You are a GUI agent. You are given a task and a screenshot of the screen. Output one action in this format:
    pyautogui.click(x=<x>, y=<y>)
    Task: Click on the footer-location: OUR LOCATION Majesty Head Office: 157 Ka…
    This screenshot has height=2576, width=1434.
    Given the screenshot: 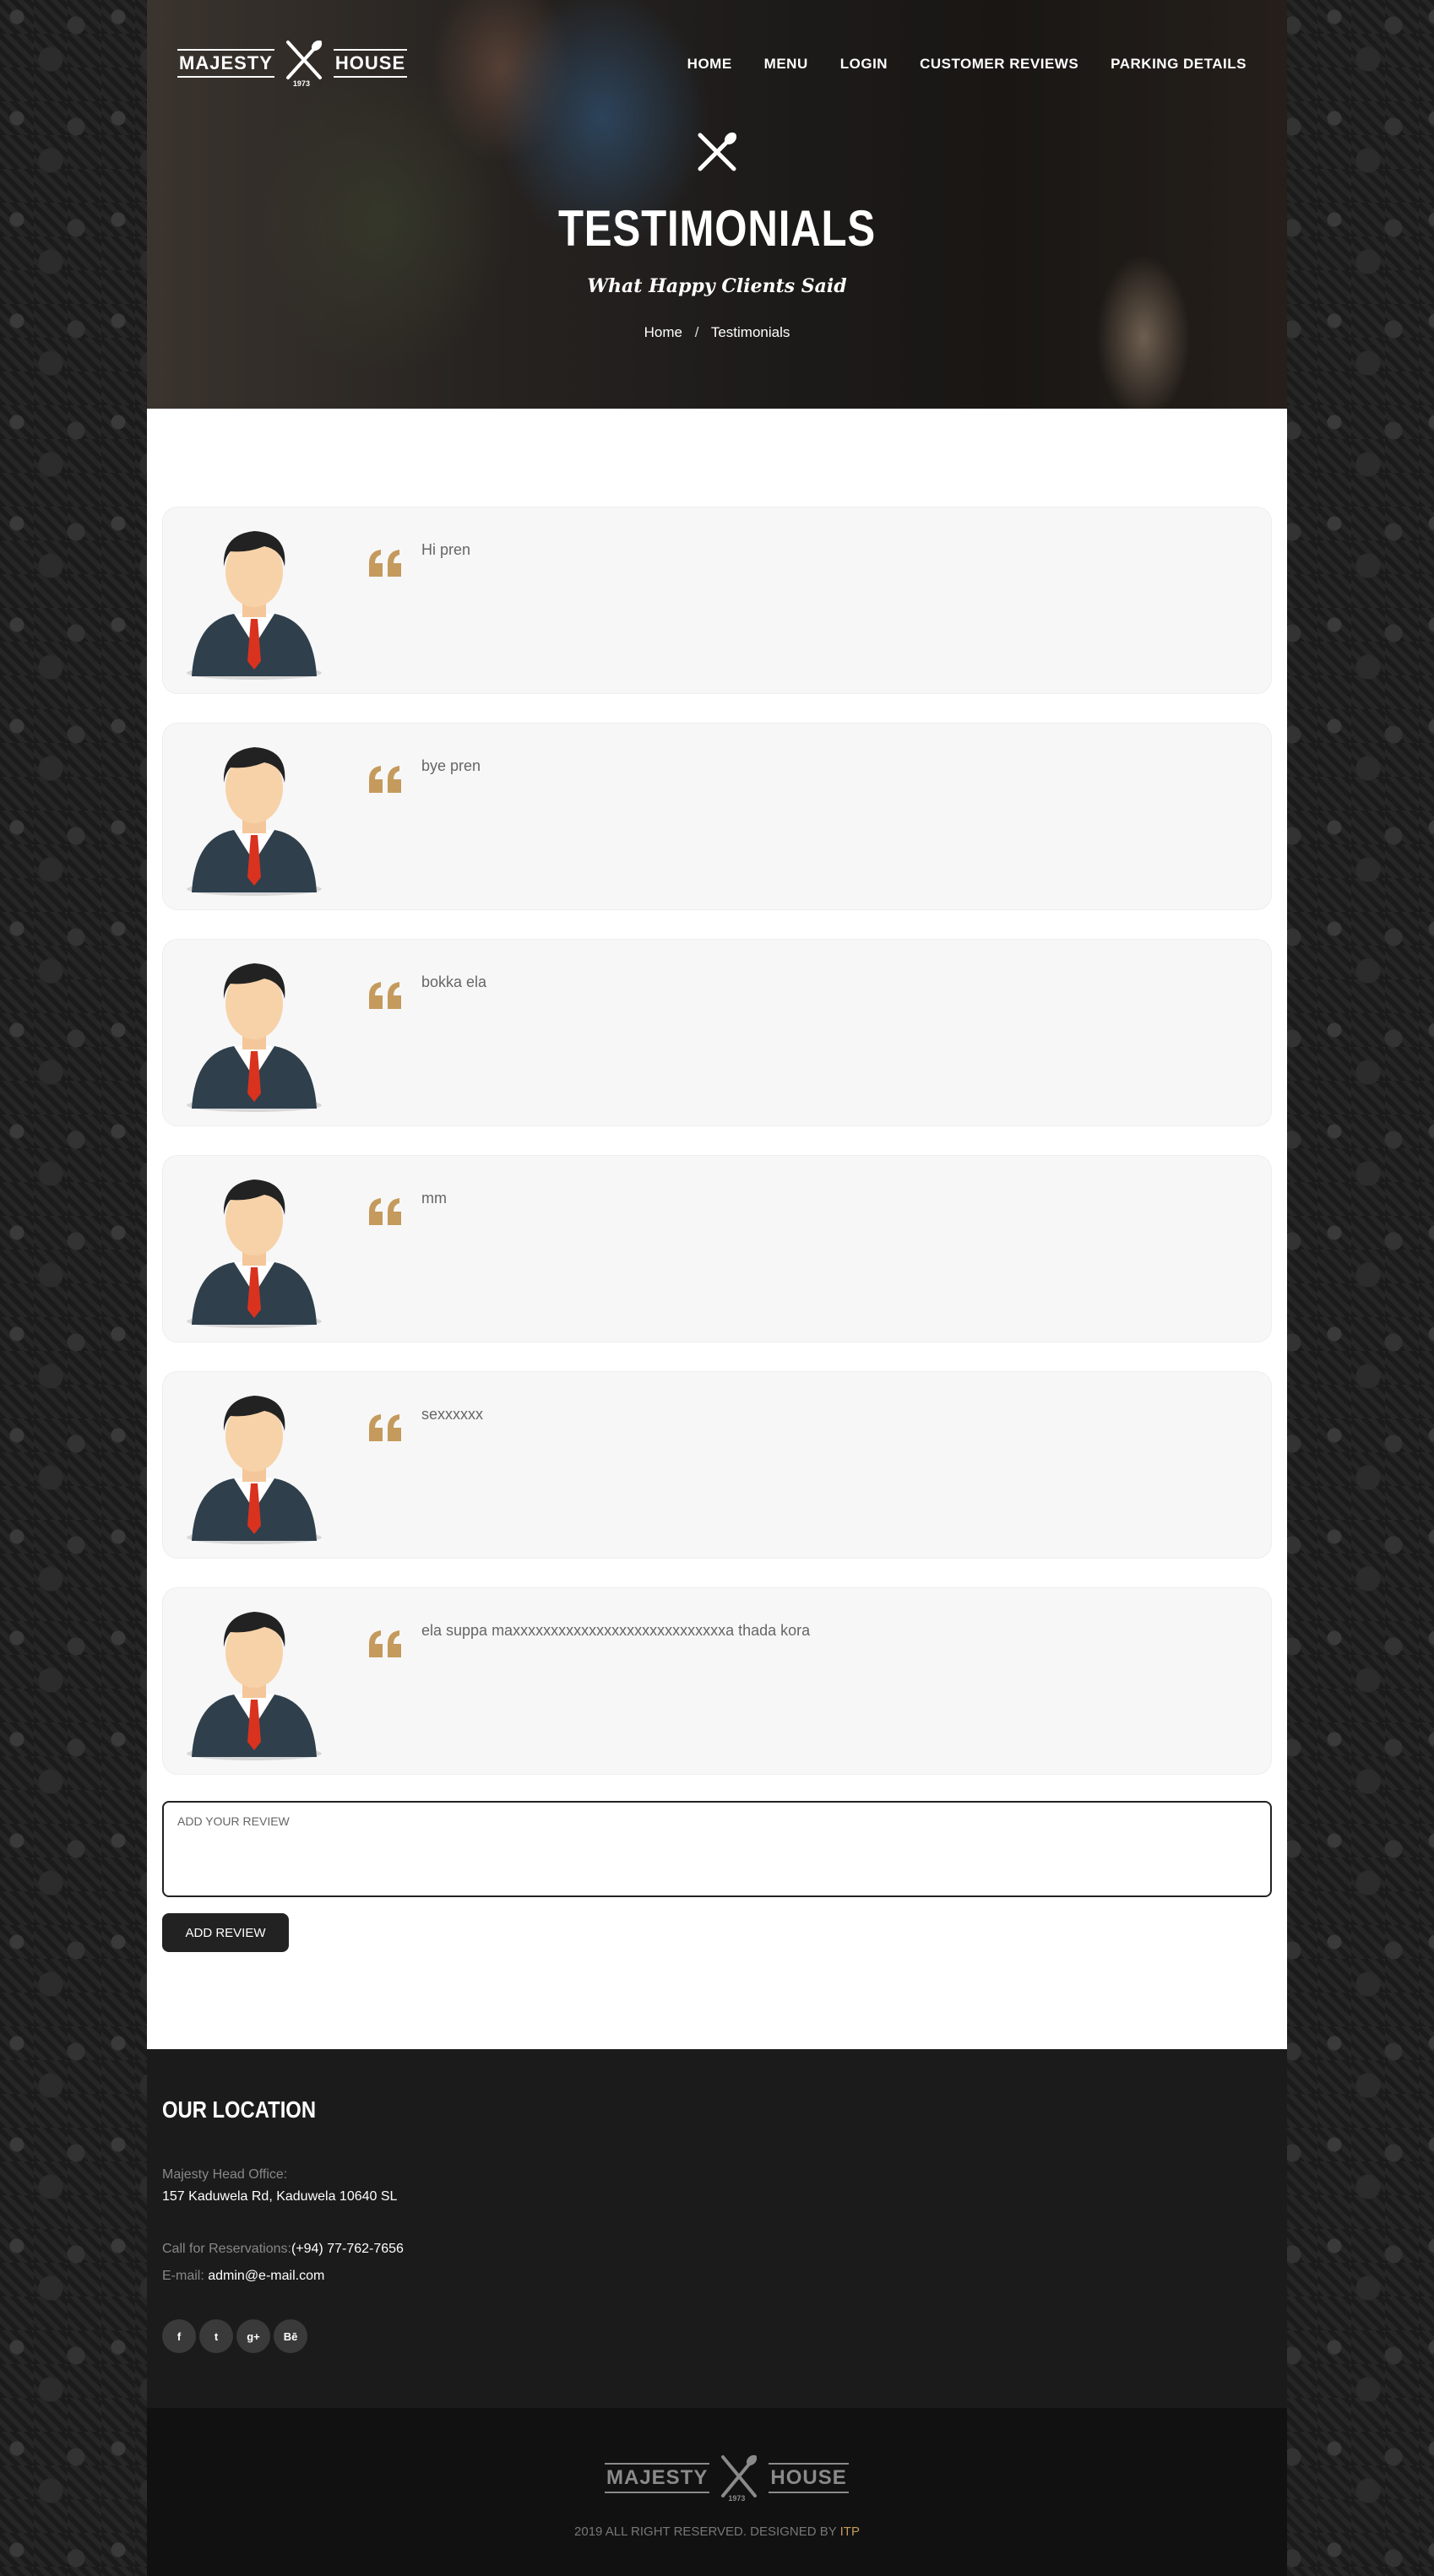 What is the action you would take?
    pyautogui.click(x=717, y=2229)
    